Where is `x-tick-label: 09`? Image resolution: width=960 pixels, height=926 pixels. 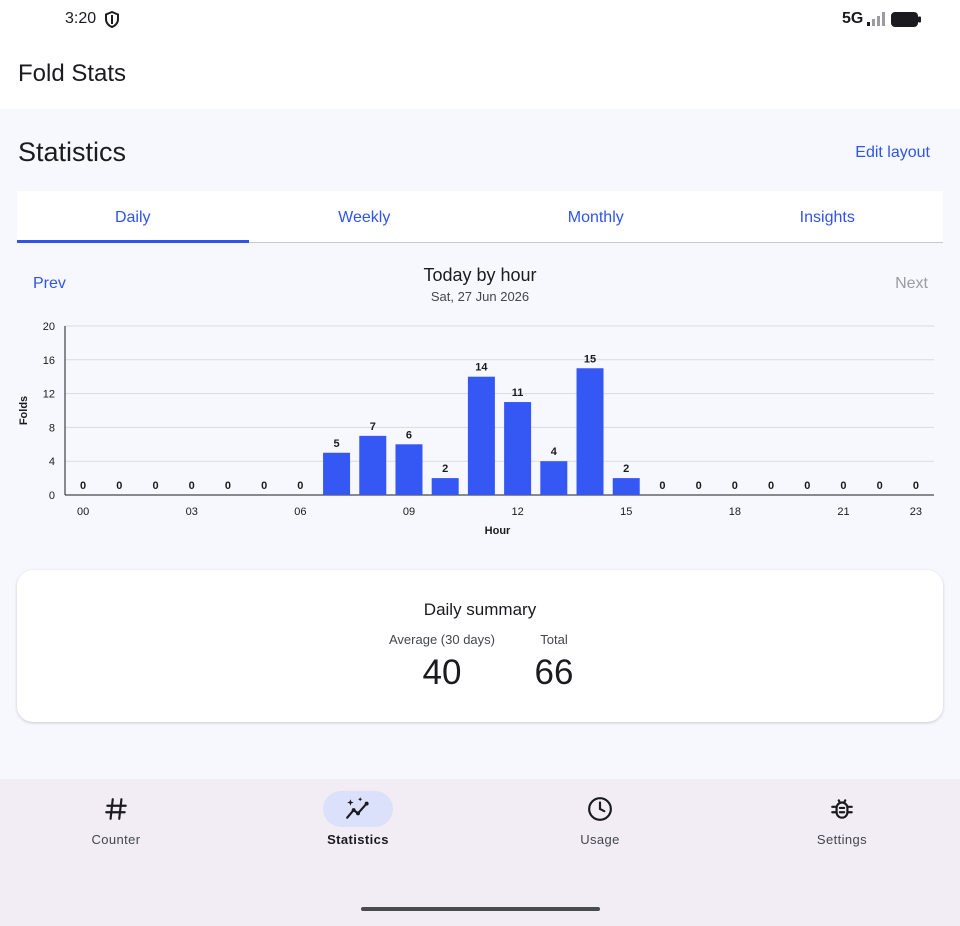
x-tick-label: 09 is located at coordinates (409, 512).